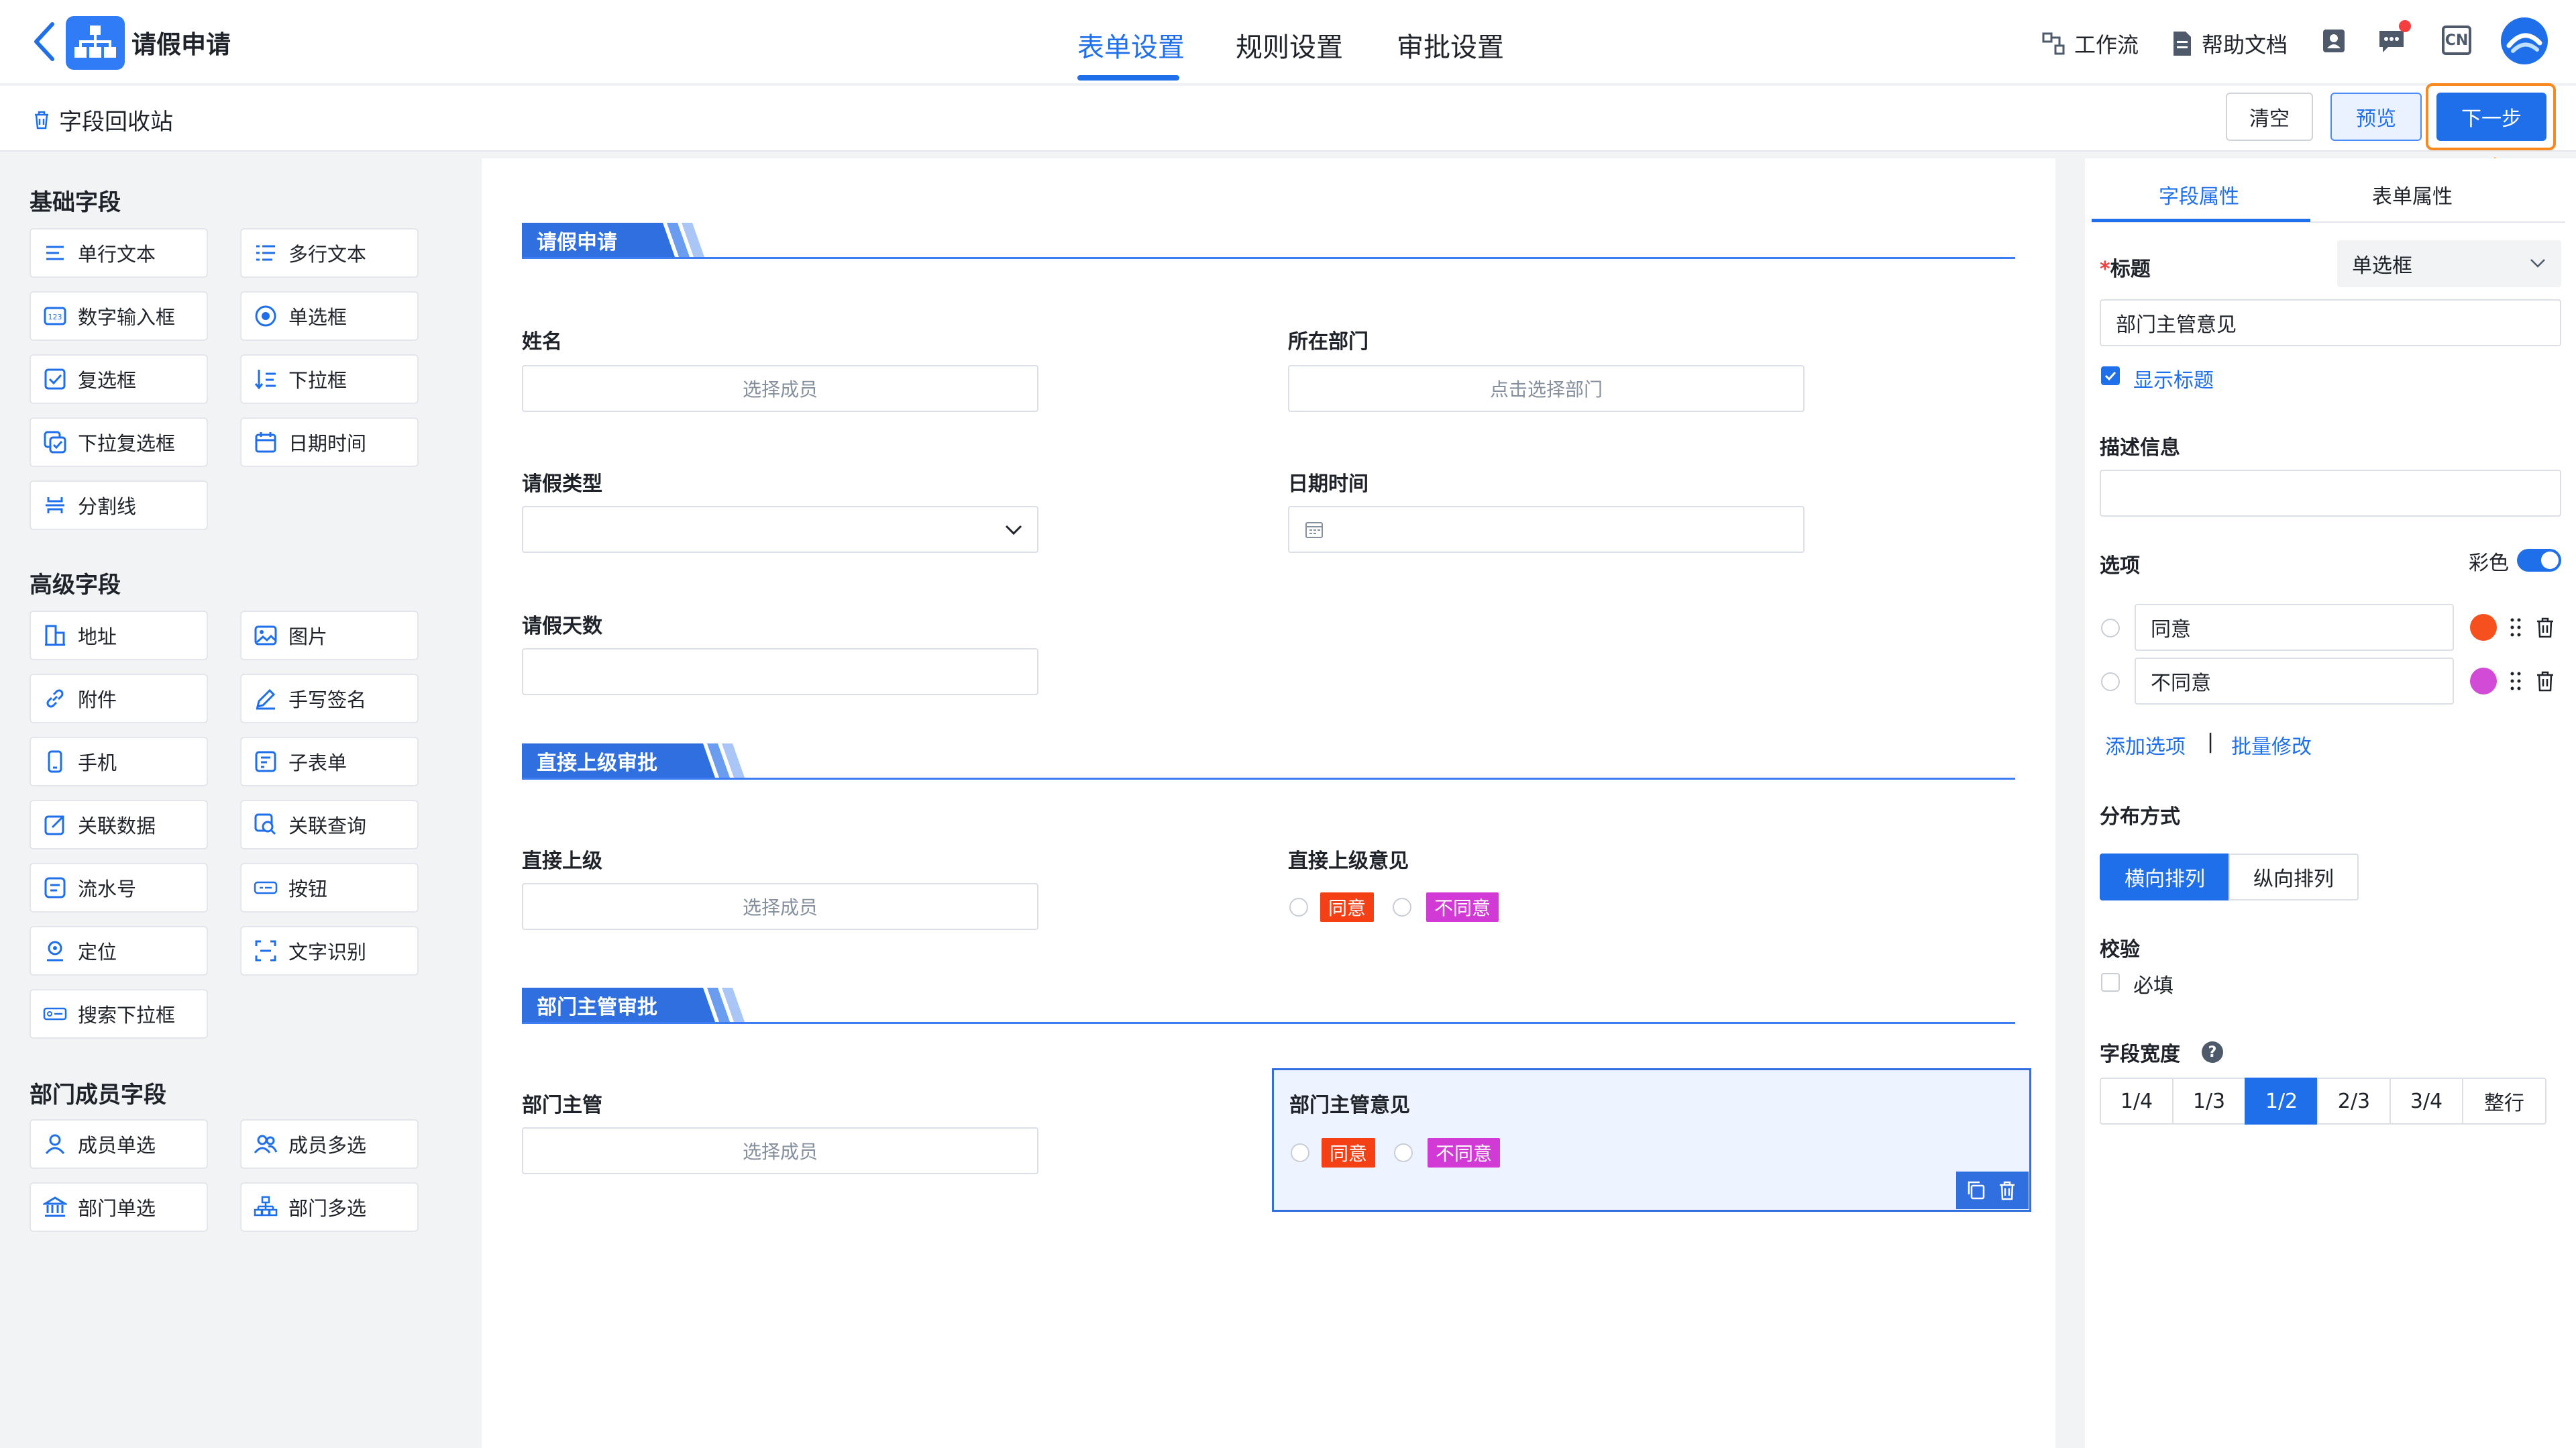  I want to click on field-type-select: 单选框, so click(2449, 263).